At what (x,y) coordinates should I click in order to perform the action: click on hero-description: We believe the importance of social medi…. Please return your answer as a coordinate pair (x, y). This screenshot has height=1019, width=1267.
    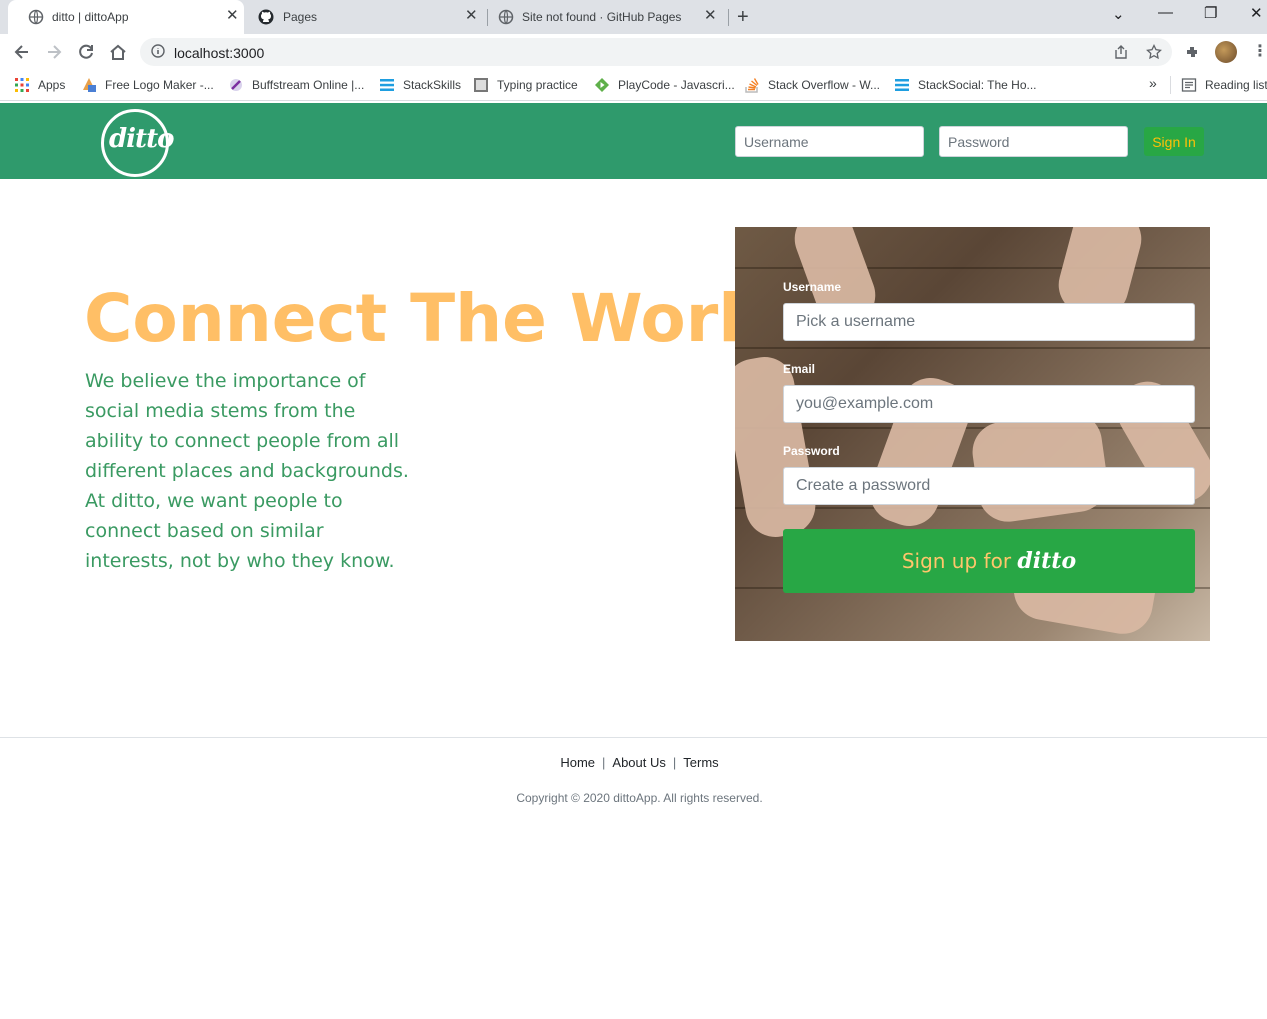
    Looking at the image, I should click on (247, 471).